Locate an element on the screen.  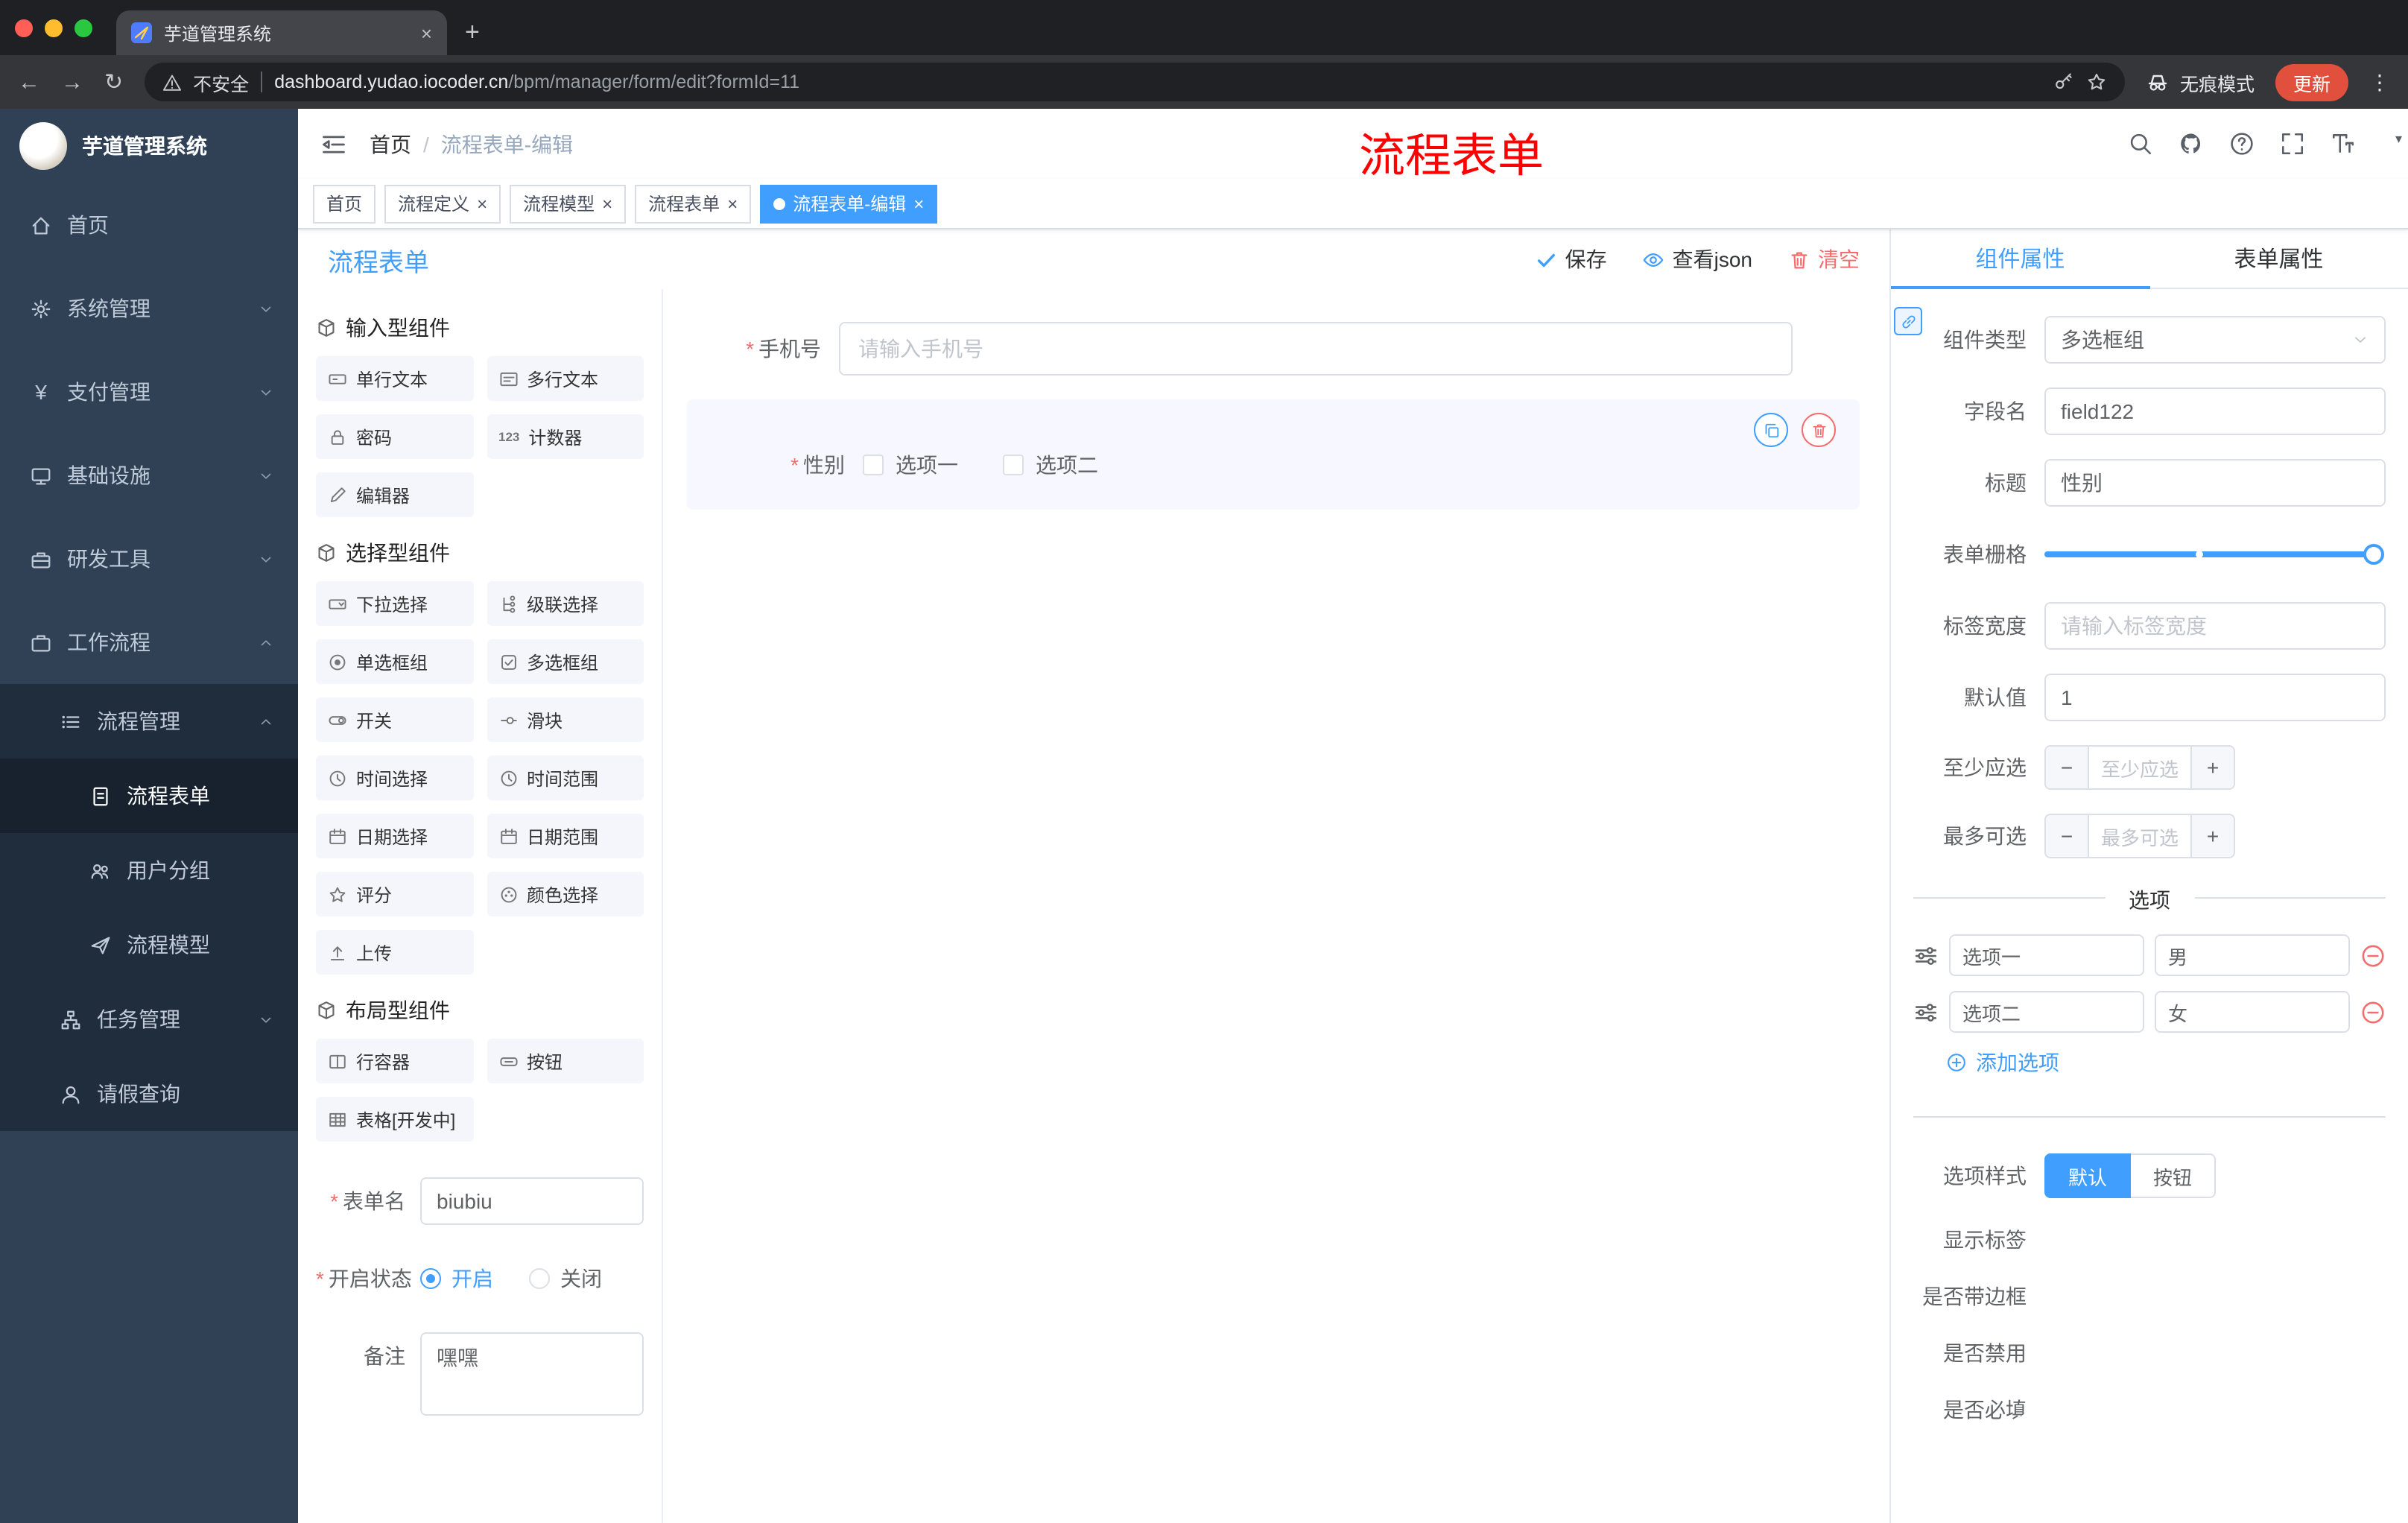
sidebar-item-process-model: 流程模型 is located at coordinates (149, 945).